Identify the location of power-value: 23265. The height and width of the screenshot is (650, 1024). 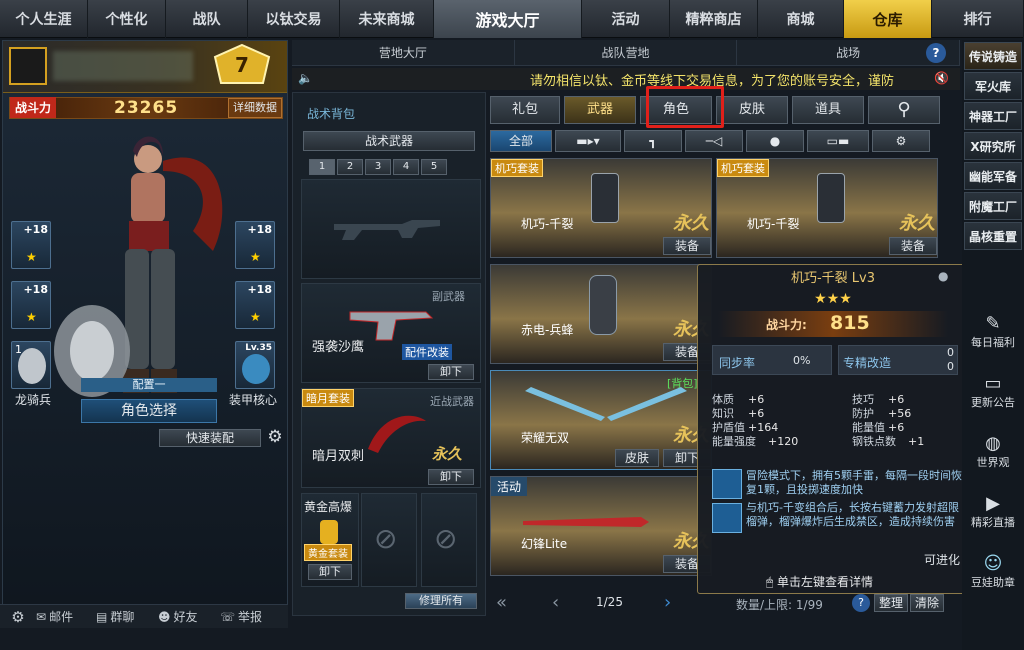
(146, 108).